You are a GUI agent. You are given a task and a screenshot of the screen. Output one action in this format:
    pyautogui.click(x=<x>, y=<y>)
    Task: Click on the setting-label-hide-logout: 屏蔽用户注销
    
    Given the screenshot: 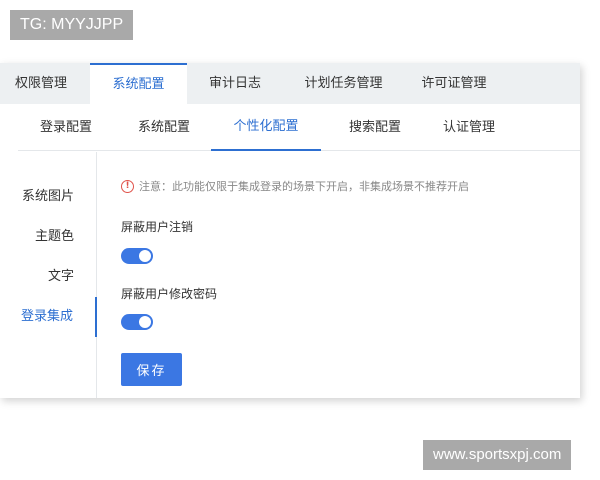 What is the action you would take?
    pyautogui.click(x=157, y=227)
    